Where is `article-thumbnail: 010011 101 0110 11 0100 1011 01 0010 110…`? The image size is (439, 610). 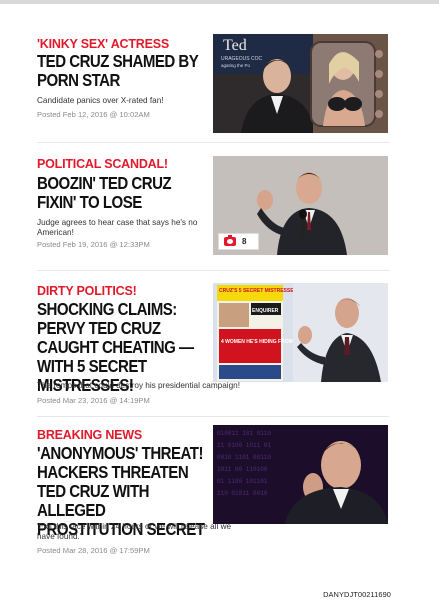
article-thumbnail: 010011 101 0110 11 0100 1011 01 0010 110… is located at coordinates (300, 474).